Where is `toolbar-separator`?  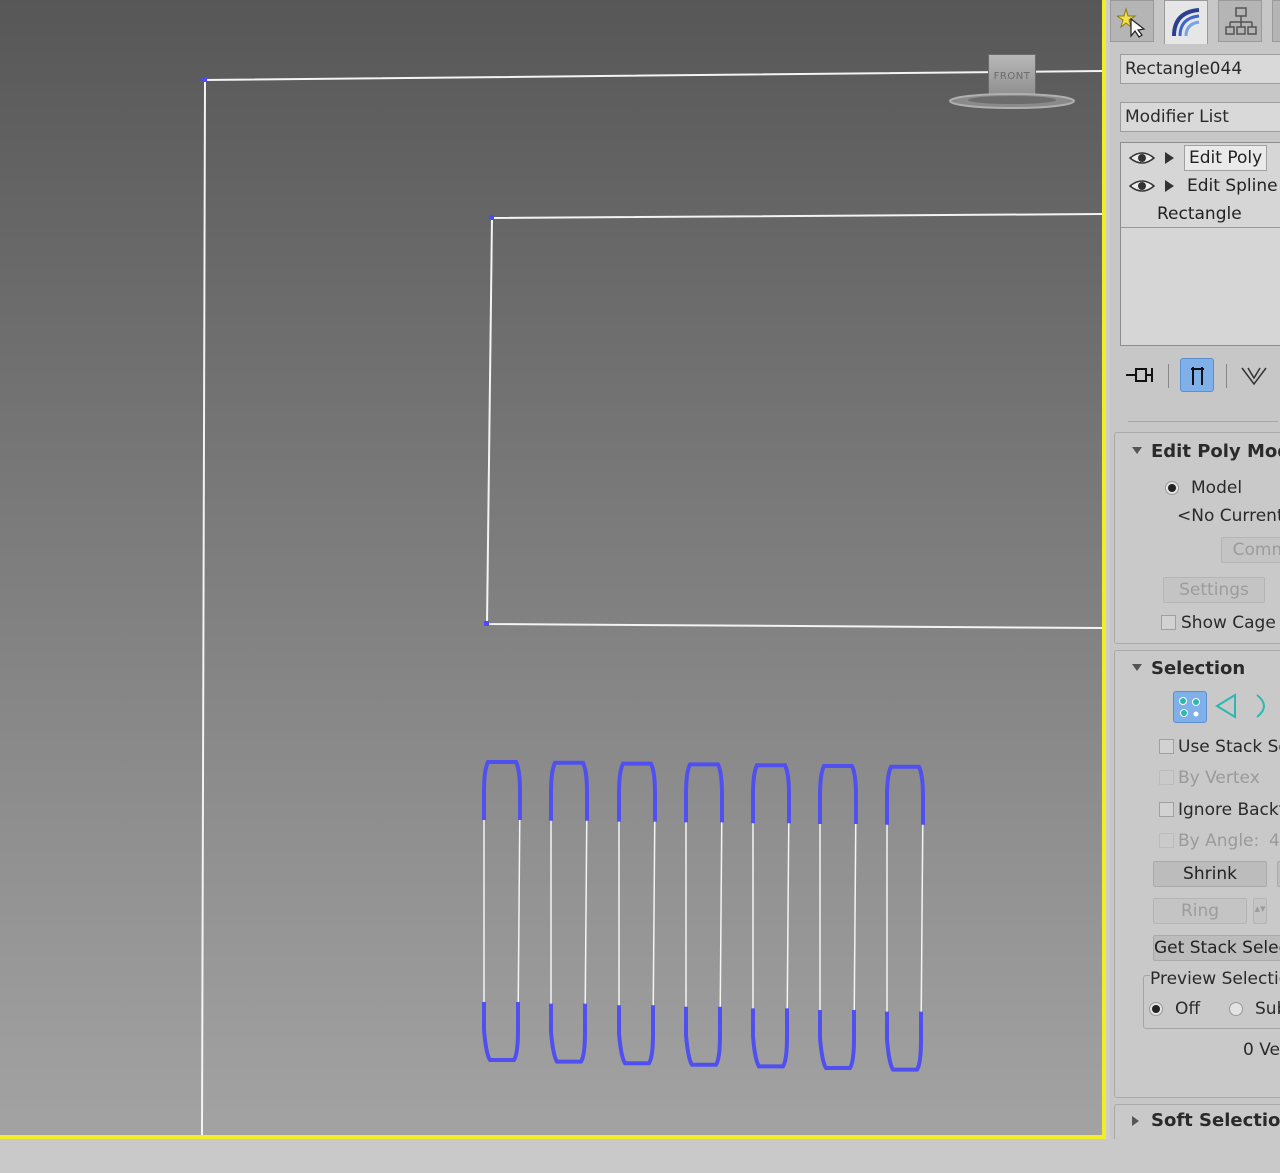
toolbar-separator is located at coordinates (1226, 376).